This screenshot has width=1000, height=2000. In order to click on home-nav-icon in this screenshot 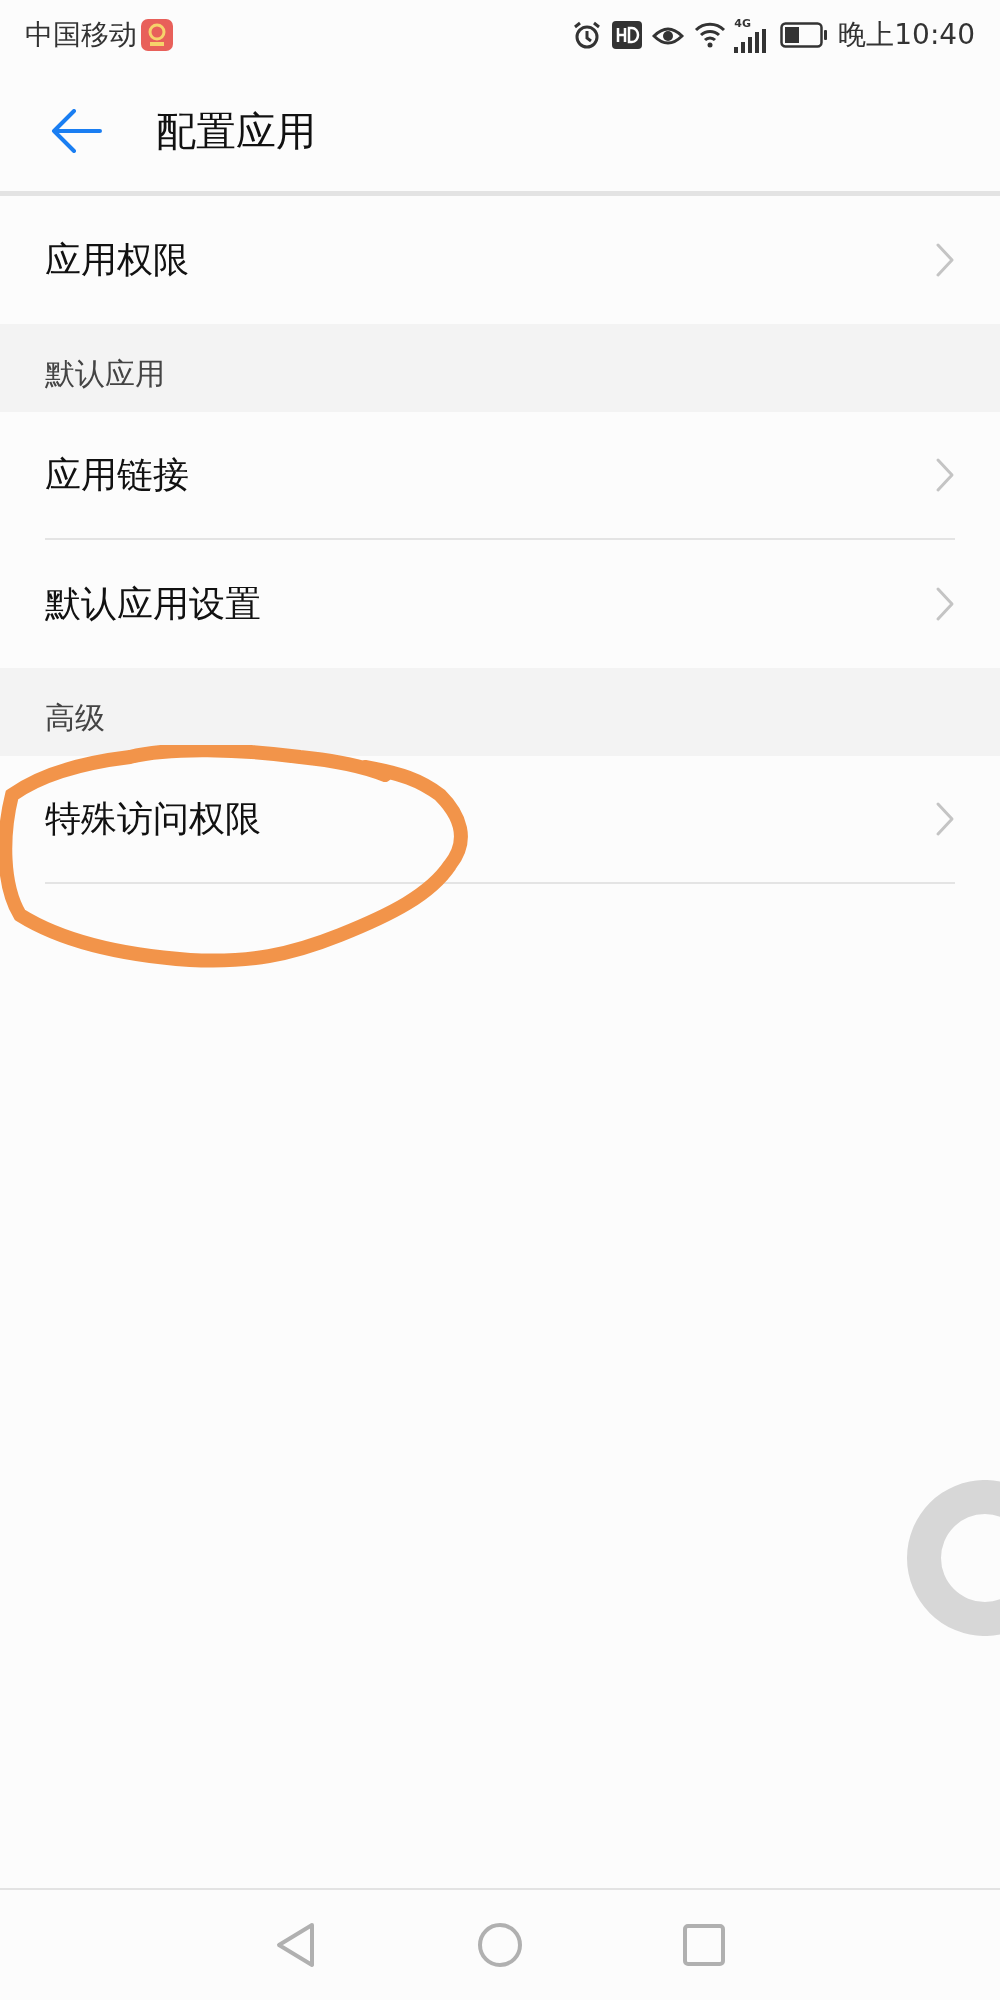, I will do `click(500, 1945)`.